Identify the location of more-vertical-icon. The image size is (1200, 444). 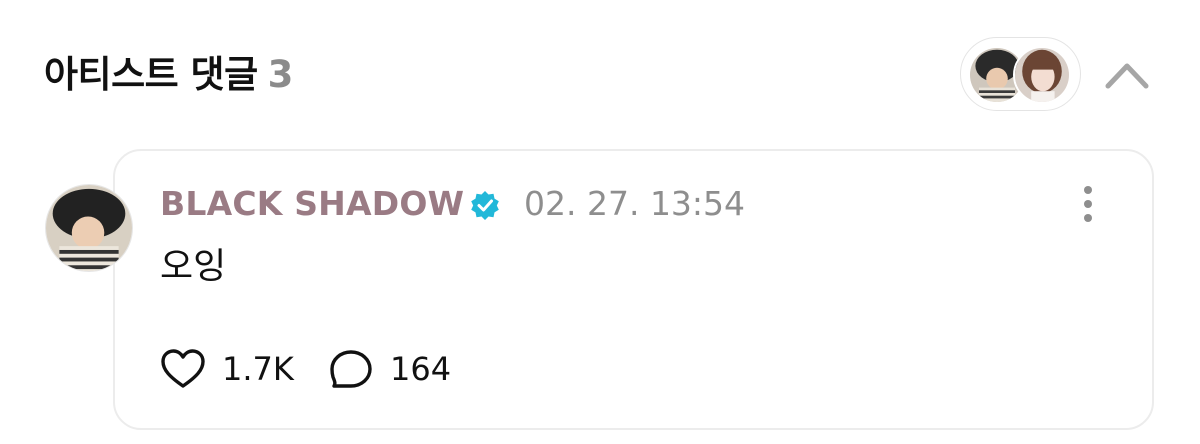
(1088, 204).